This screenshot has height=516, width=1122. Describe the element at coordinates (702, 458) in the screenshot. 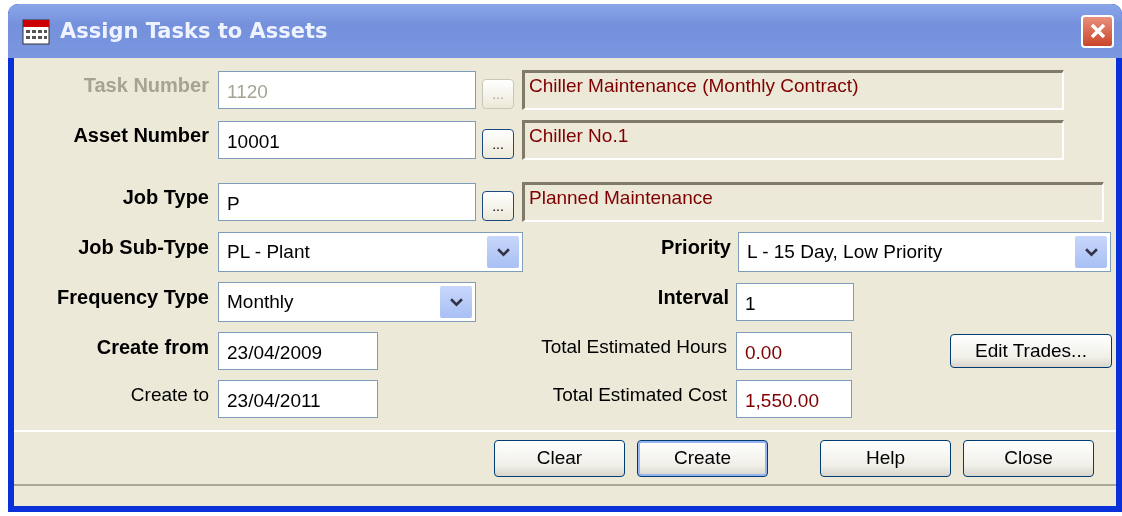

I see `dialog-button: Create` at that location.